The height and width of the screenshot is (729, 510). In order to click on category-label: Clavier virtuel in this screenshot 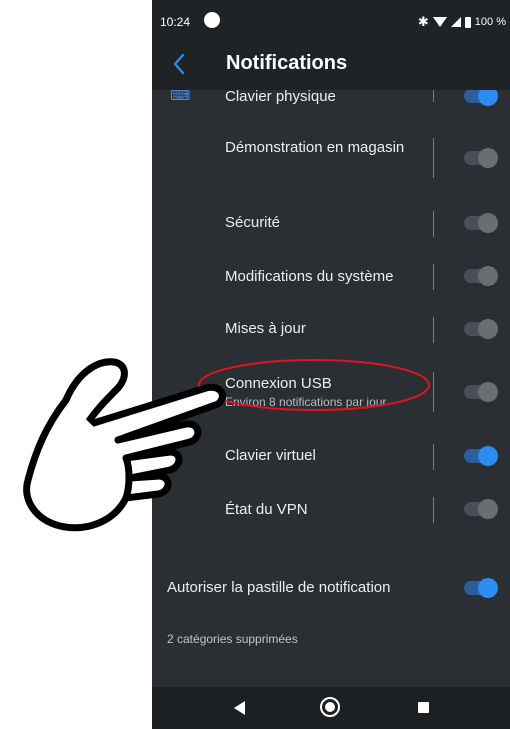, I will do `click(270, 455)`.